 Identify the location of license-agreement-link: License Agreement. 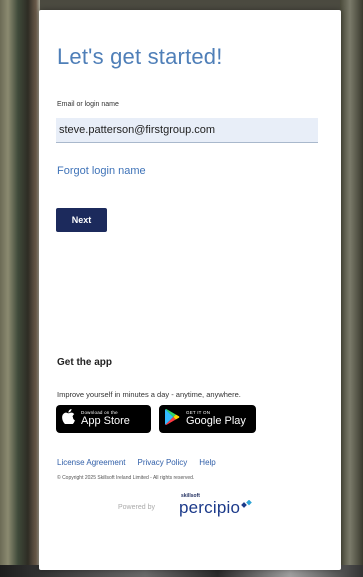
(91, 462).